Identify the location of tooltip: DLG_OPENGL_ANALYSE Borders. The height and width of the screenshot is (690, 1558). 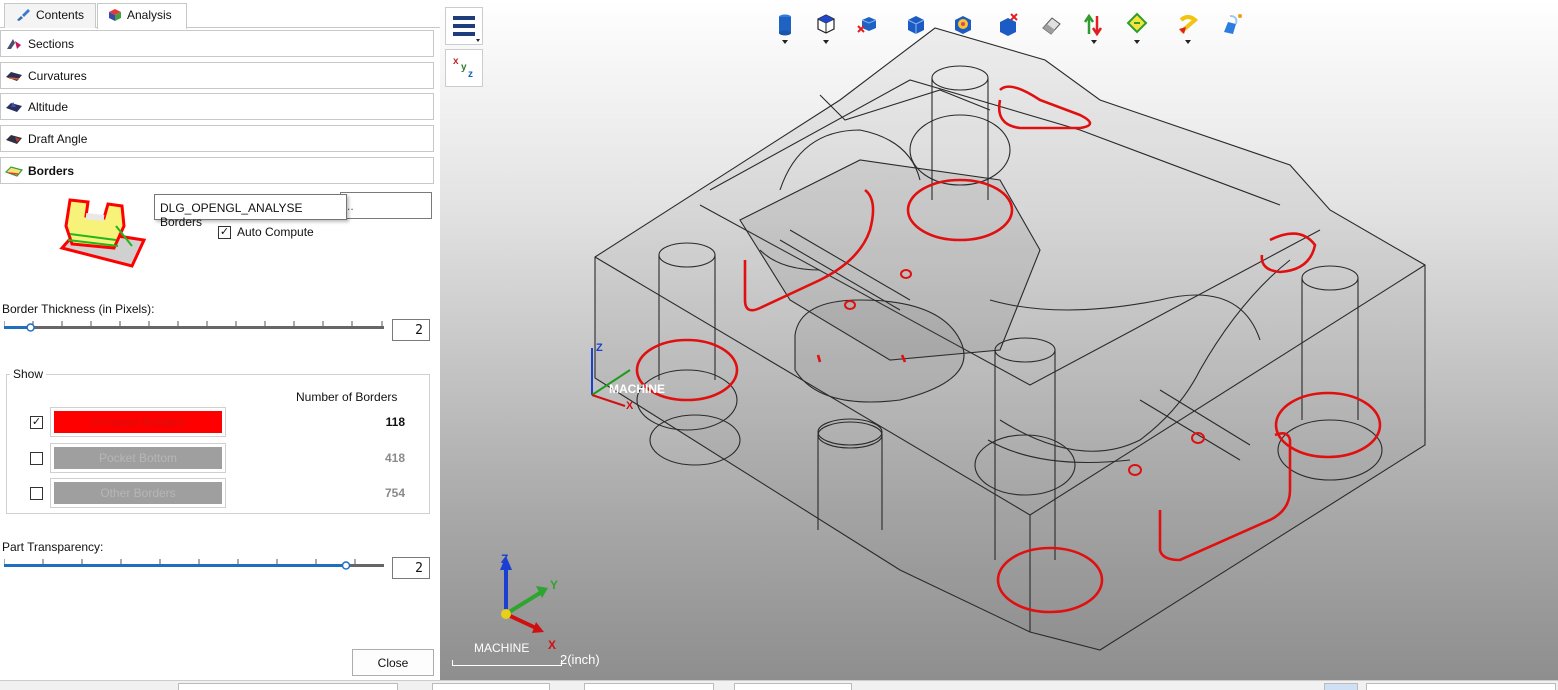
(250, 211).